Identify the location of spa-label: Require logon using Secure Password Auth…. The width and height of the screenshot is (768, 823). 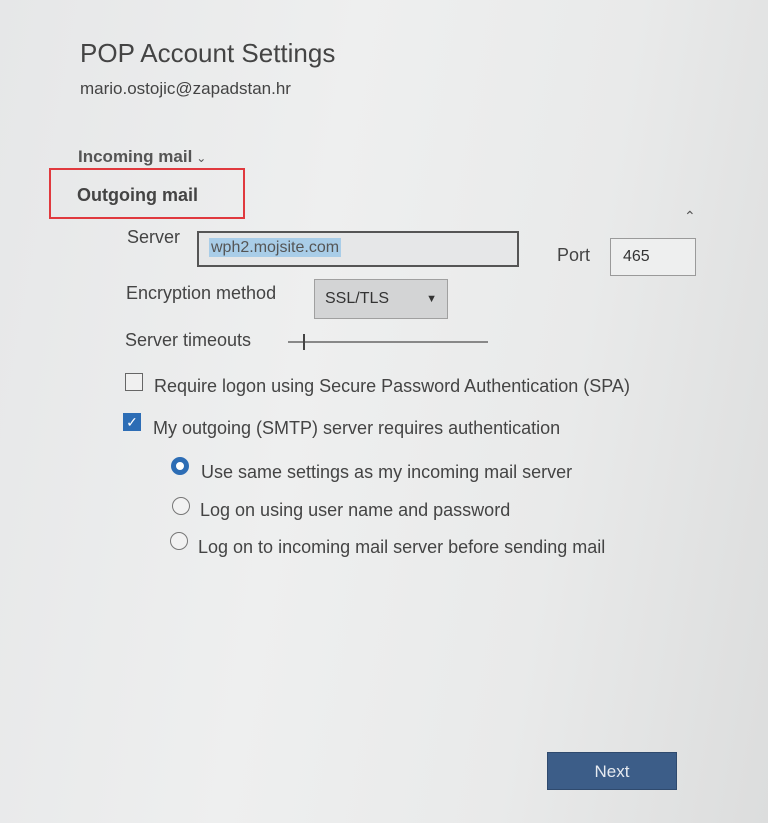
(392, 386).